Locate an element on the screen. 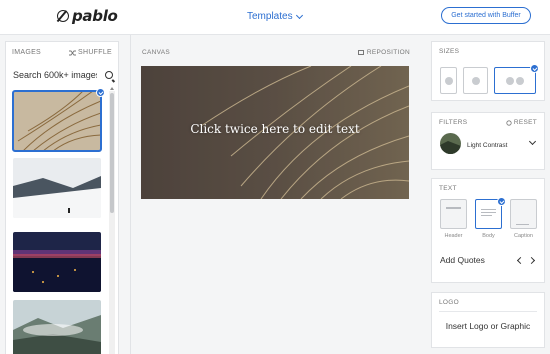 This screenshot has height=354, width=550. reposition-icon is located at coordinates (360, 52).